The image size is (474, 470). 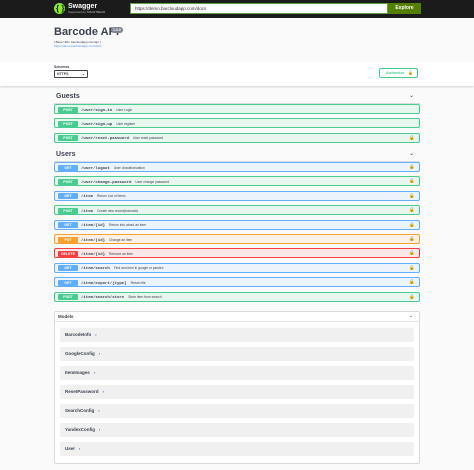 I want to click on operation-path: /item Create new record(barcode), so click(x=110, y=211).